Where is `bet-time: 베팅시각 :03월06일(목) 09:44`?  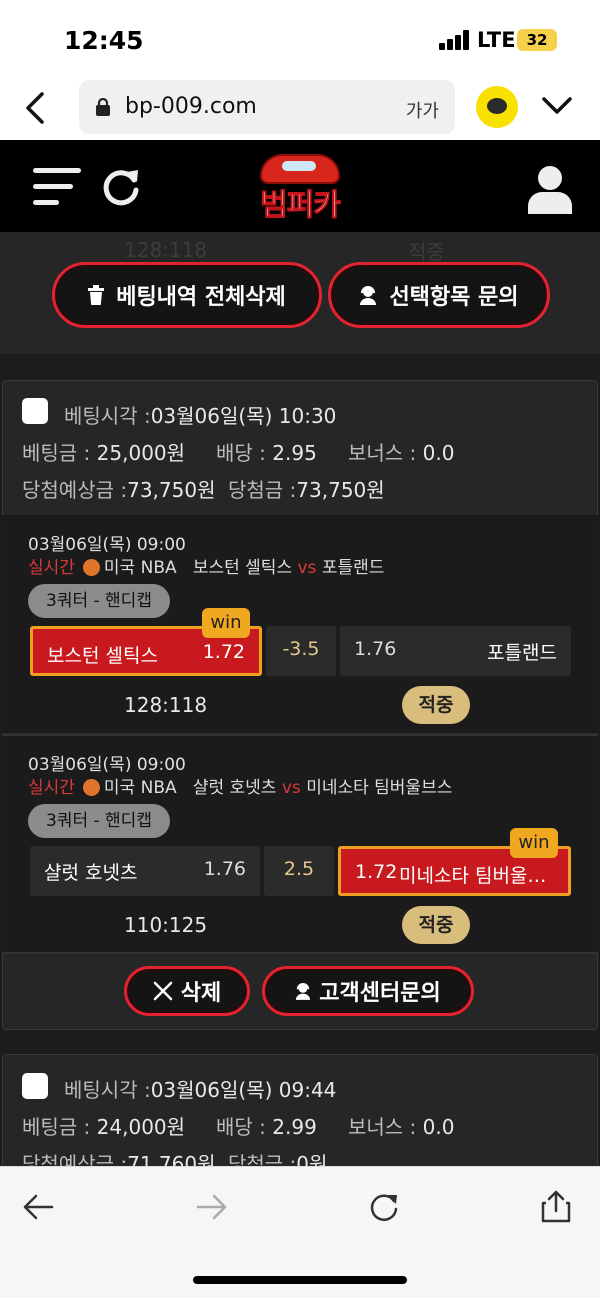 bet-time: 베팅시각 :03월06일(목) 09:44 is located at coordinates (200, 1090).